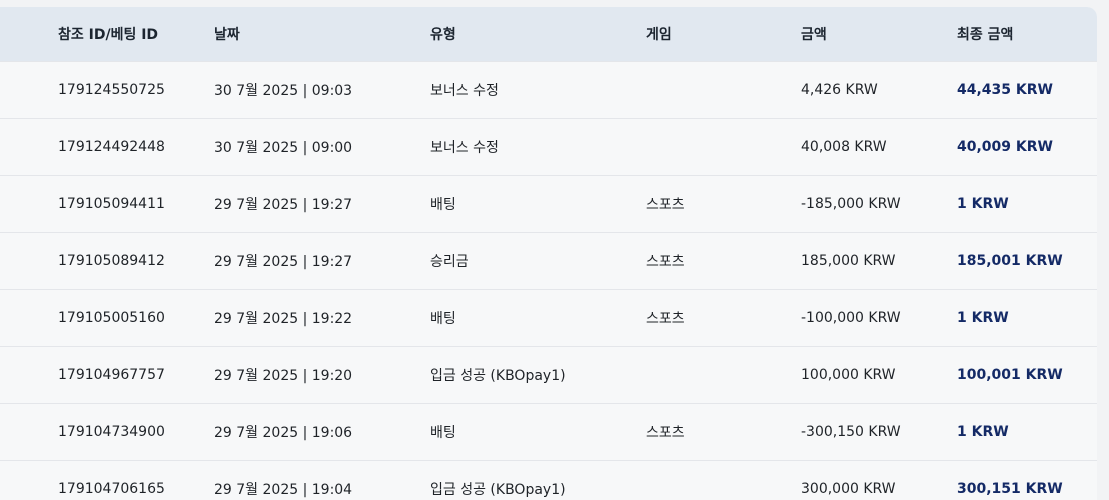 The height and width of the screenshot is (500, 1109). What do you see at coordinates (1010, 375) in the screenshot?
I see `cell-final-amount: 100,001 KRW` at bounding box center [1010, 375].